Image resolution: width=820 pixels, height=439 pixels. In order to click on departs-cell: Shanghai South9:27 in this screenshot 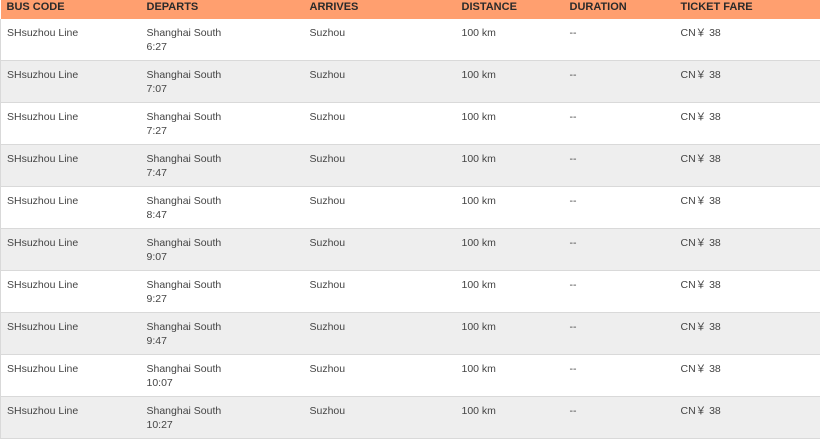, I will do `click(228, 292)`.